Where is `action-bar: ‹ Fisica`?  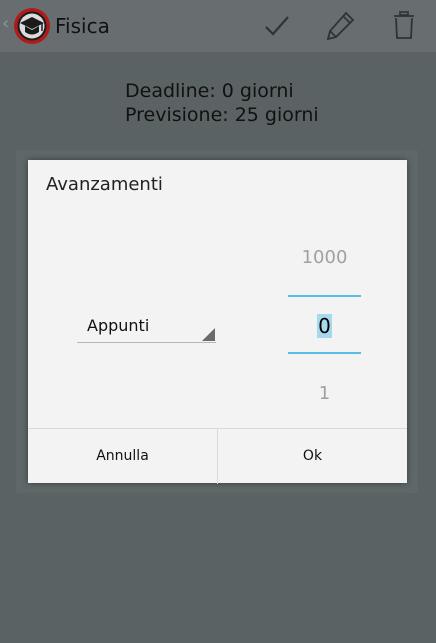 action-bar: ‹ Fisica is located at coordinates (218, 26).